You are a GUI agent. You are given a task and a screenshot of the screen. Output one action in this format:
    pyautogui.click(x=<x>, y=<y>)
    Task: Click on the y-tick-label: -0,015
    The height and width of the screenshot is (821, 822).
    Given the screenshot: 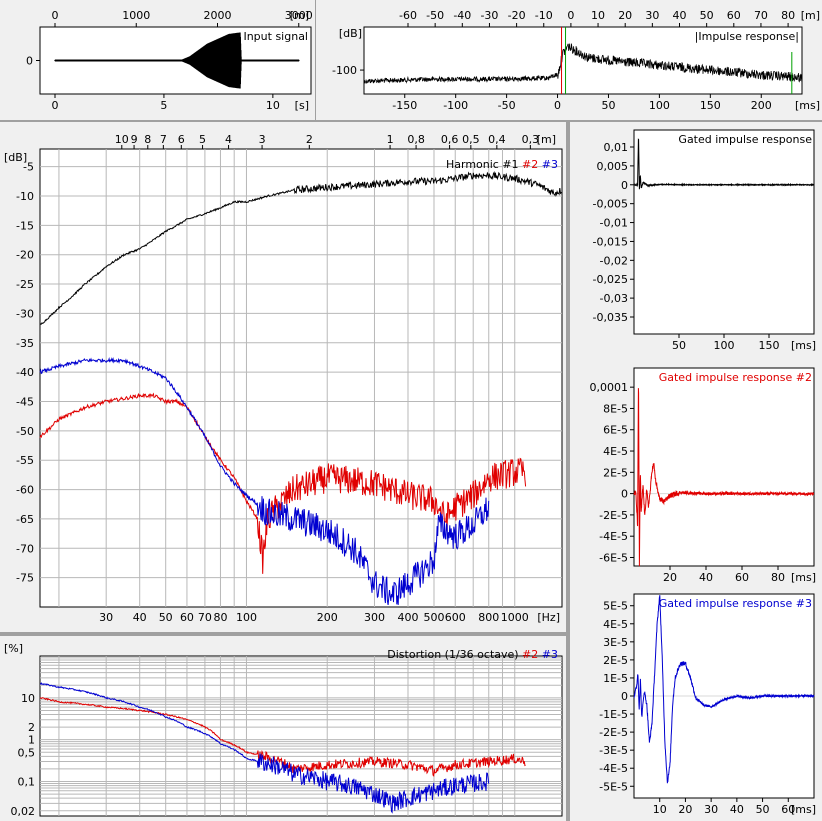 What is the action you would take?
    pyautogui.click(x=610, y=241)
    